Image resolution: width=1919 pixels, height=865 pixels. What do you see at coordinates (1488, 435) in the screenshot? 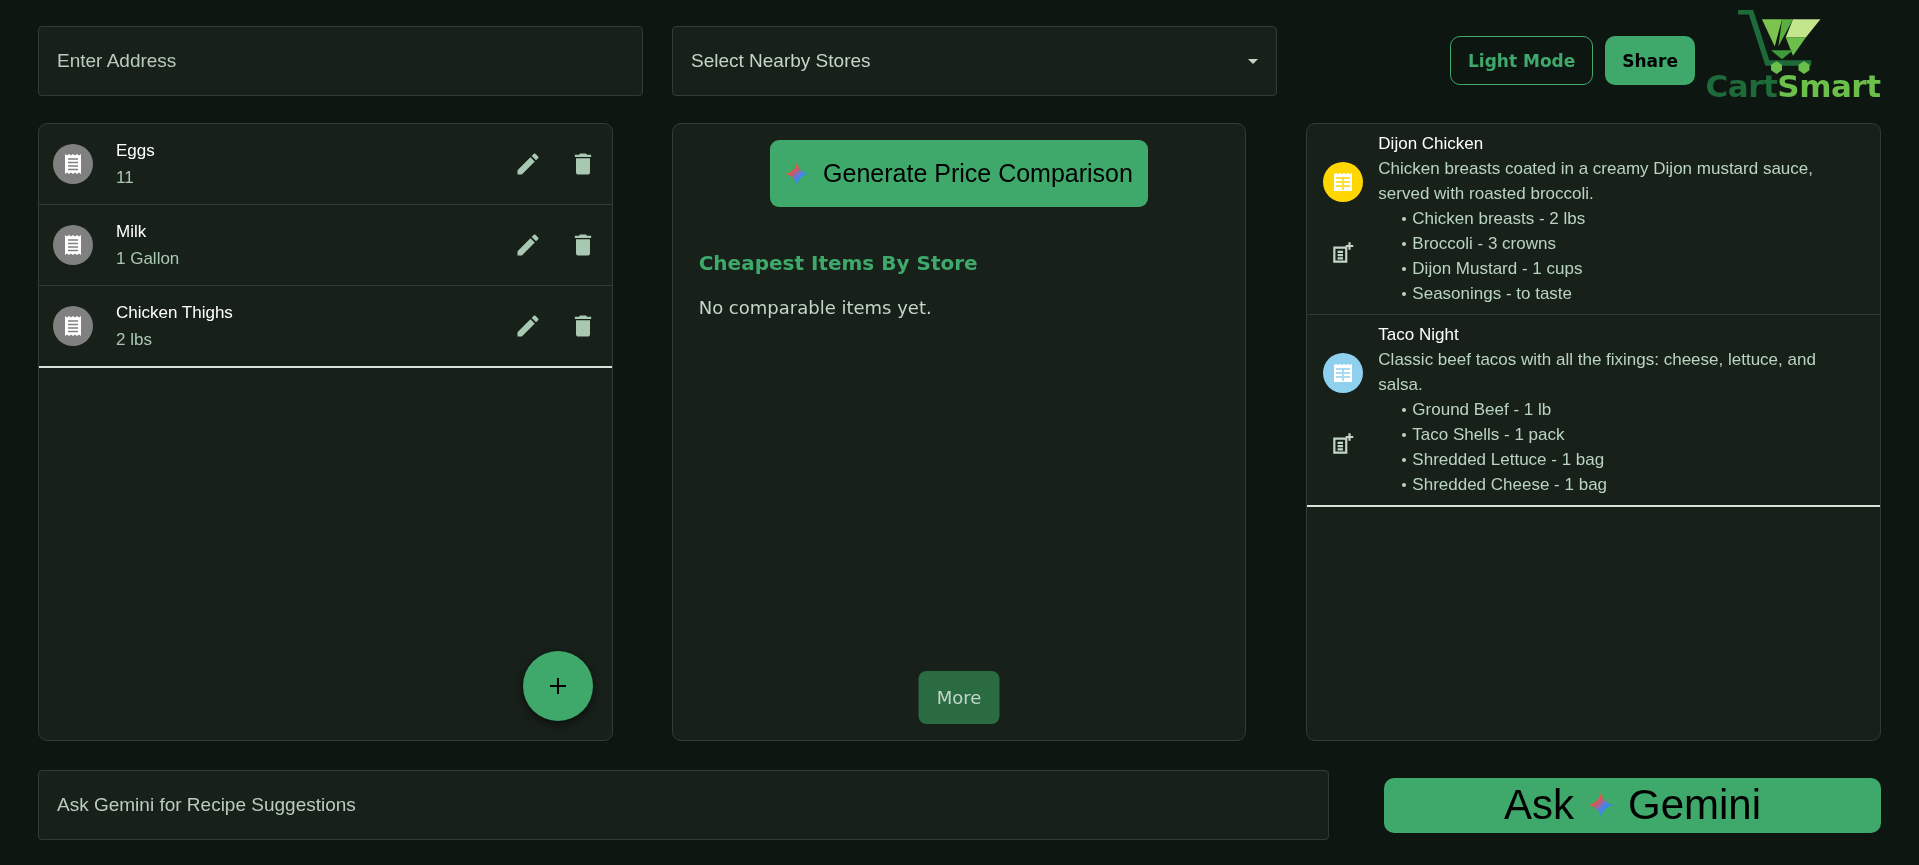
I see `ingredient: Taco Shells - 1 pack` at bounding box center [1488, 435].